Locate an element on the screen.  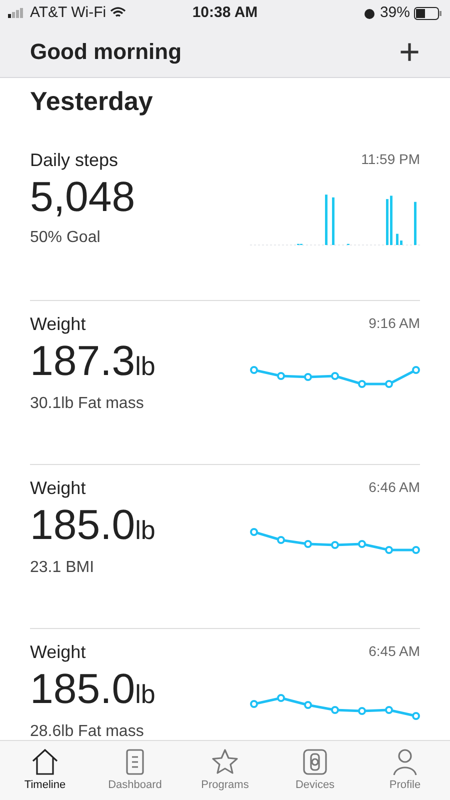
tab-item: Profile is located at coordinates (405, 770).